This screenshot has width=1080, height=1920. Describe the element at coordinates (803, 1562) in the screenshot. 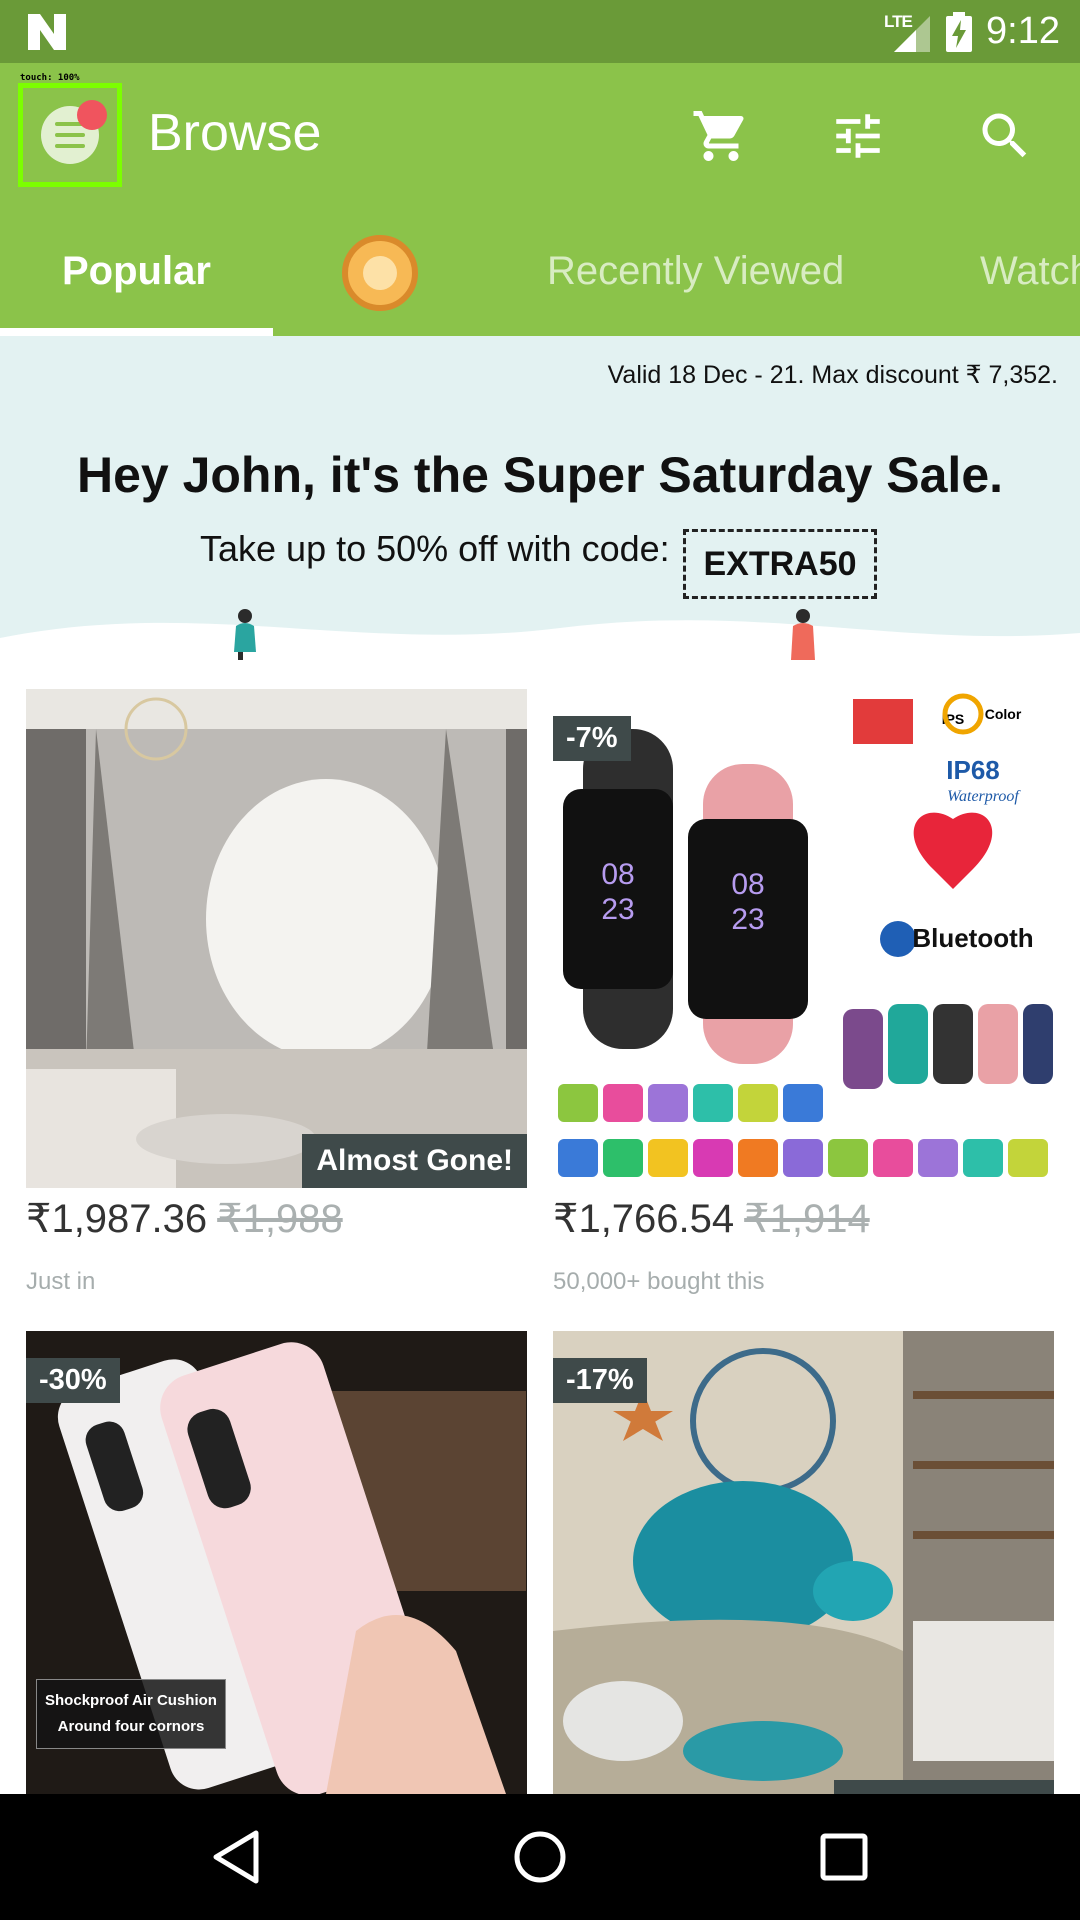

I see `product-image-shower-curtain: -17%` at that location.